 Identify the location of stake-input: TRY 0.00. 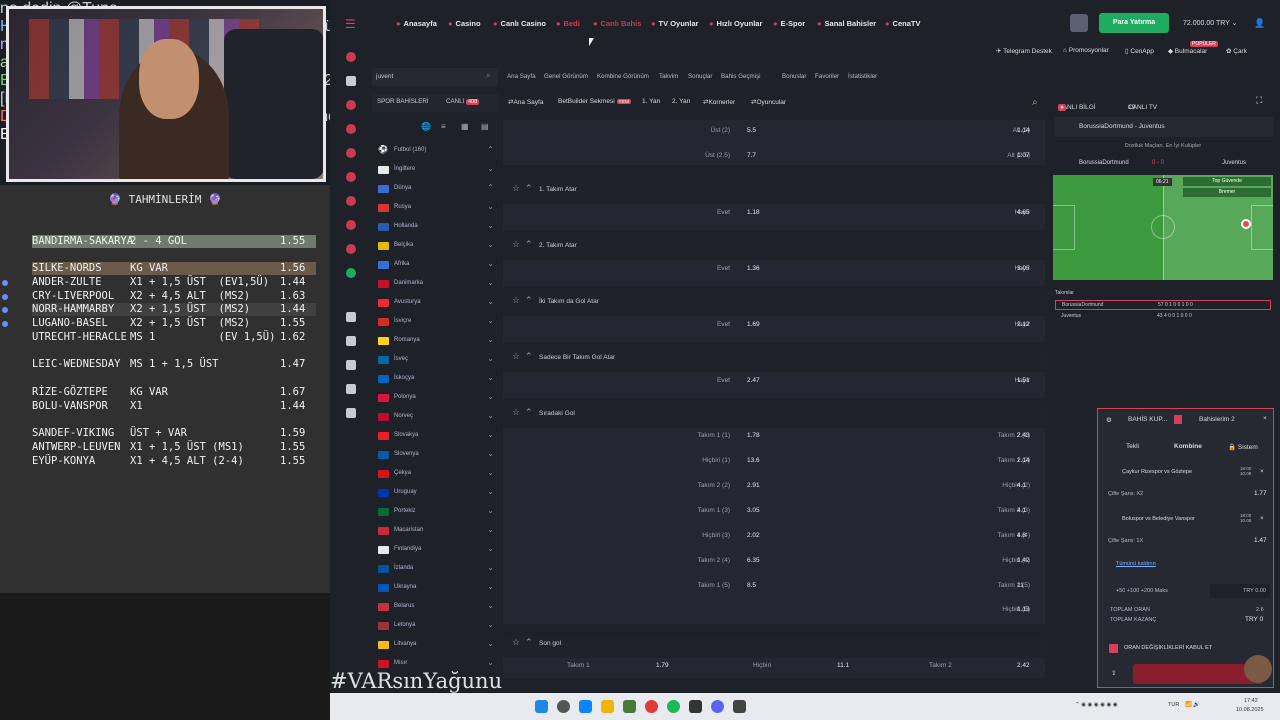
(1240, 591).